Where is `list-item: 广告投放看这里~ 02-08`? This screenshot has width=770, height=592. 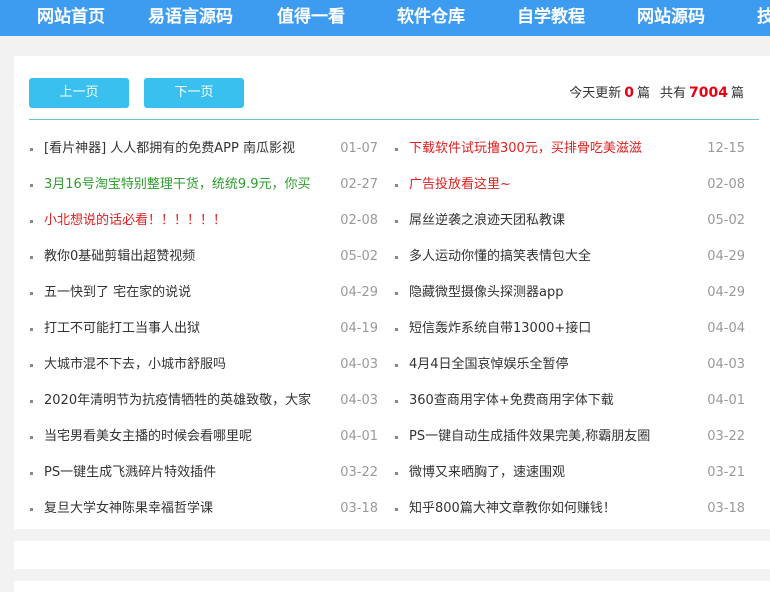
list-item: 广告投放看这里~ 02-08 is located at coordinates (570, 185).